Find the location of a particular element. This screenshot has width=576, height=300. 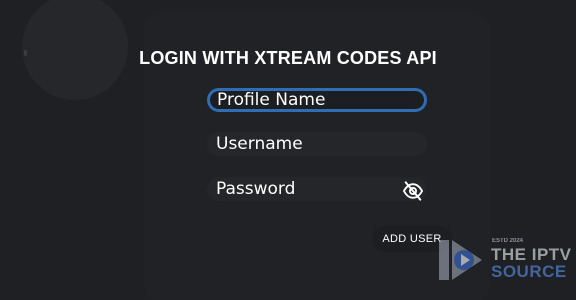

play-icon is located at coordinates (463, 260).